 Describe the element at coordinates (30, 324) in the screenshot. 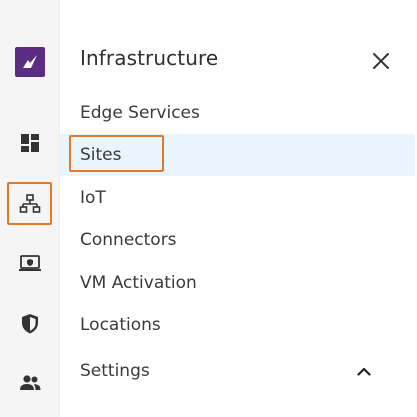

I see `shield-icon` at that location.